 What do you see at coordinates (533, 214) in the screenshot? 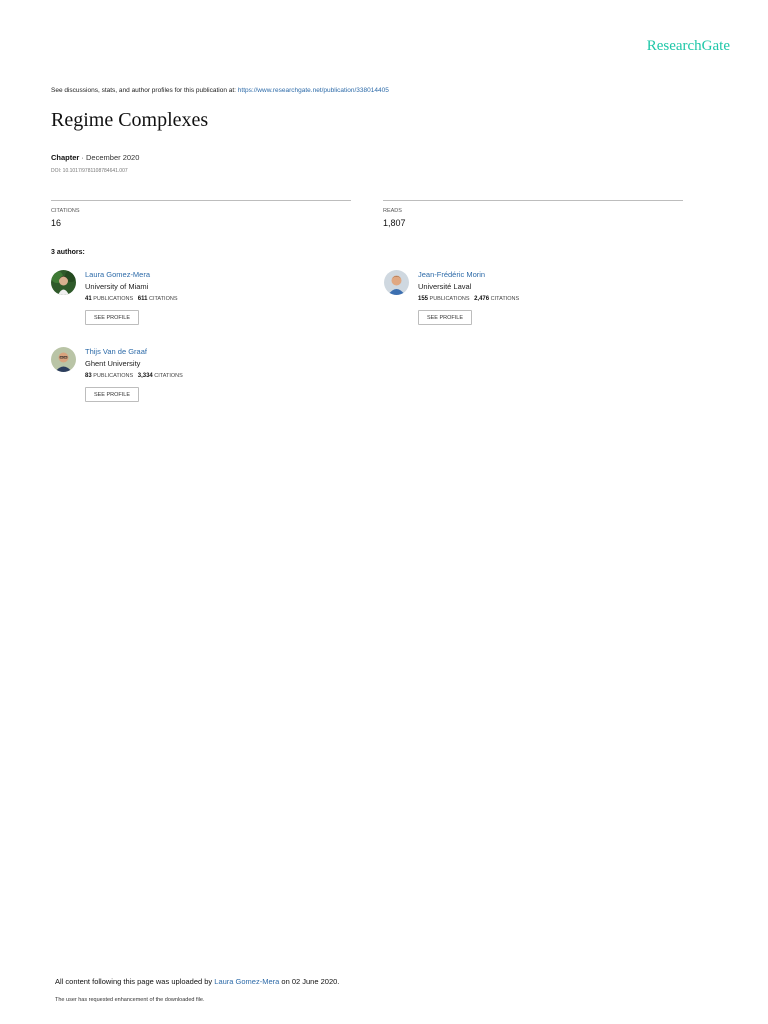
I see `reads-stat: READS 1,807` at bounding box center [533, 214].